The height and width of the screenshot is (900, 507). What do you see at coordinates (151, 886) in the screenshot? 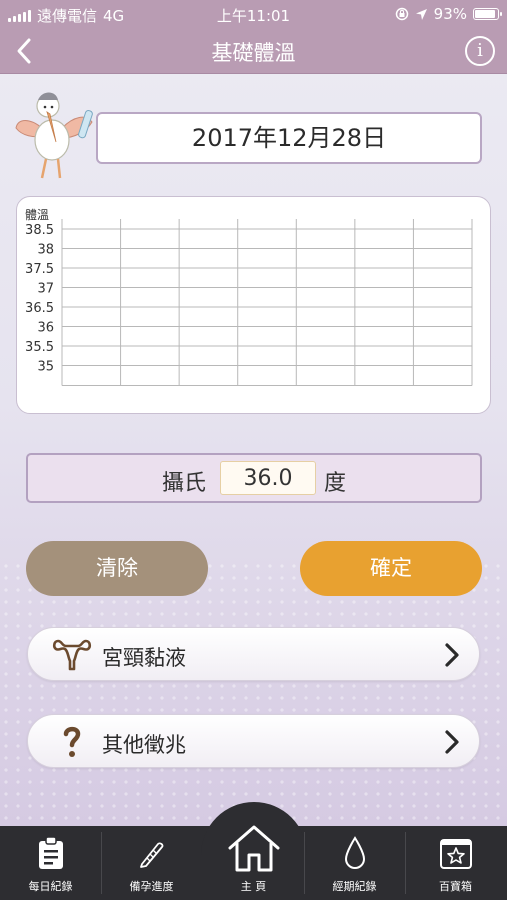
I see `tab-label: 備孕進度` at bounding box center [151, 886].